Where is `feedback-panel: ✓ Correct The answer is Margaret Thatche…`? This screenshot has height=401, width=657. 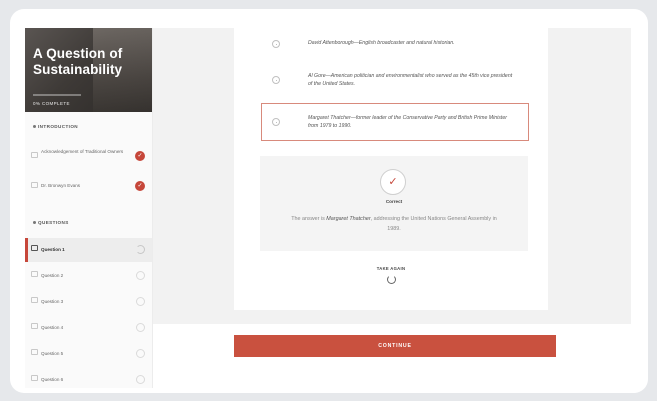 feedback-panel: ✓ Correct The answer is Margaret Thatche… is located at coordinates (394, 203).